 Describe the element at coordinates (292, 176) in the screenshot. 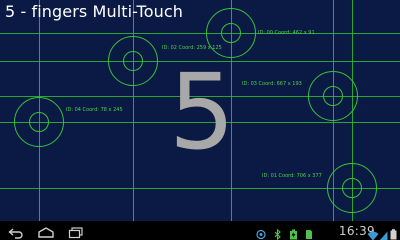

I see `touch-01-coord-label: ID: 01 Coord: 706 x 377` at that location.